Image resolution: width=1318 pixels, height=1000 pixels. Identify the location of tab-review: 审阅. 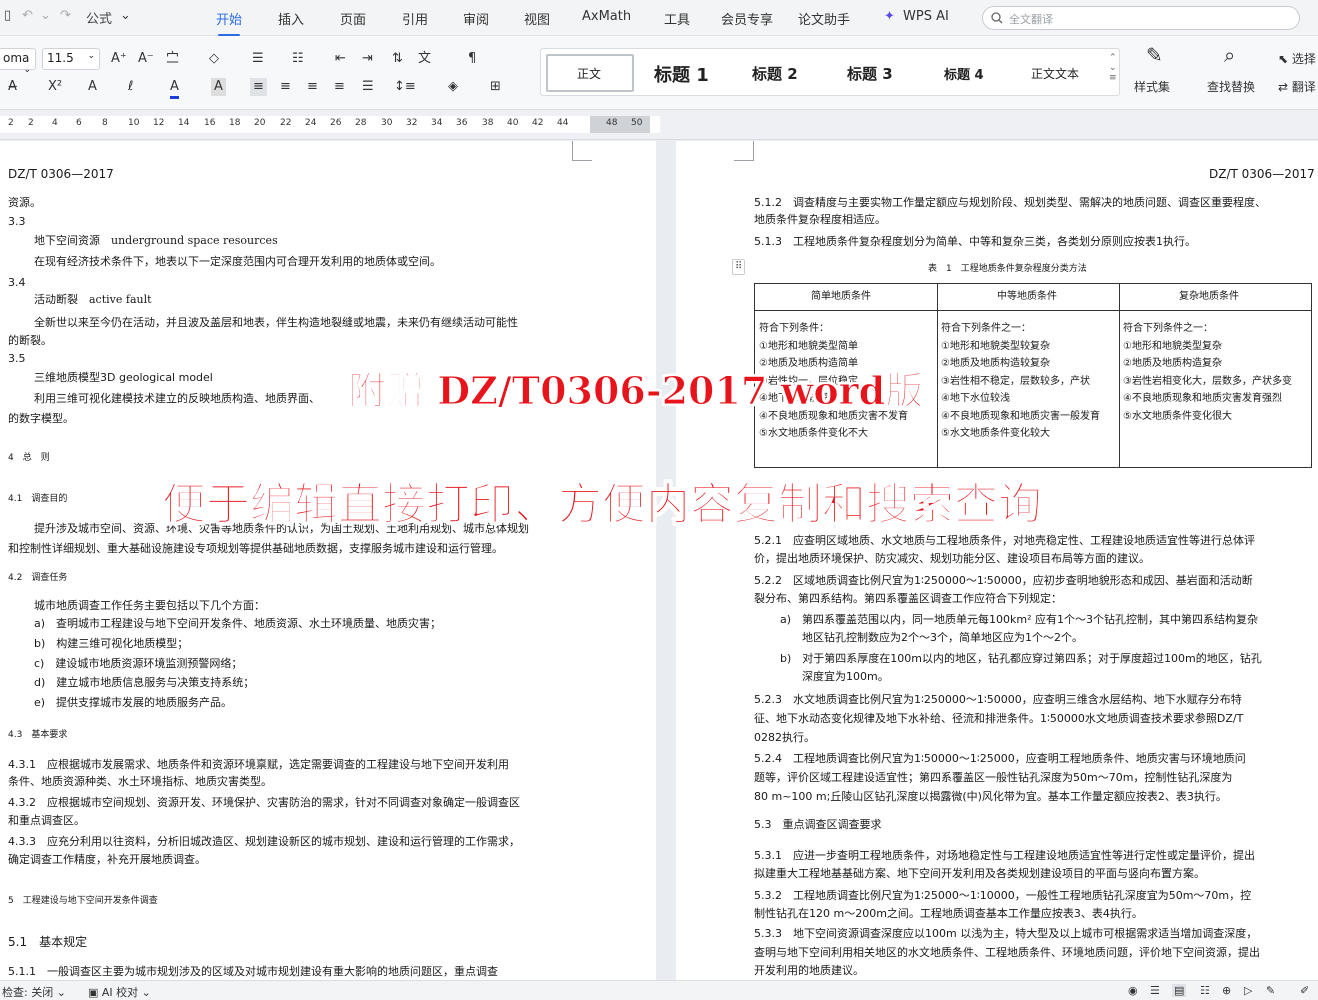
(476, 18).